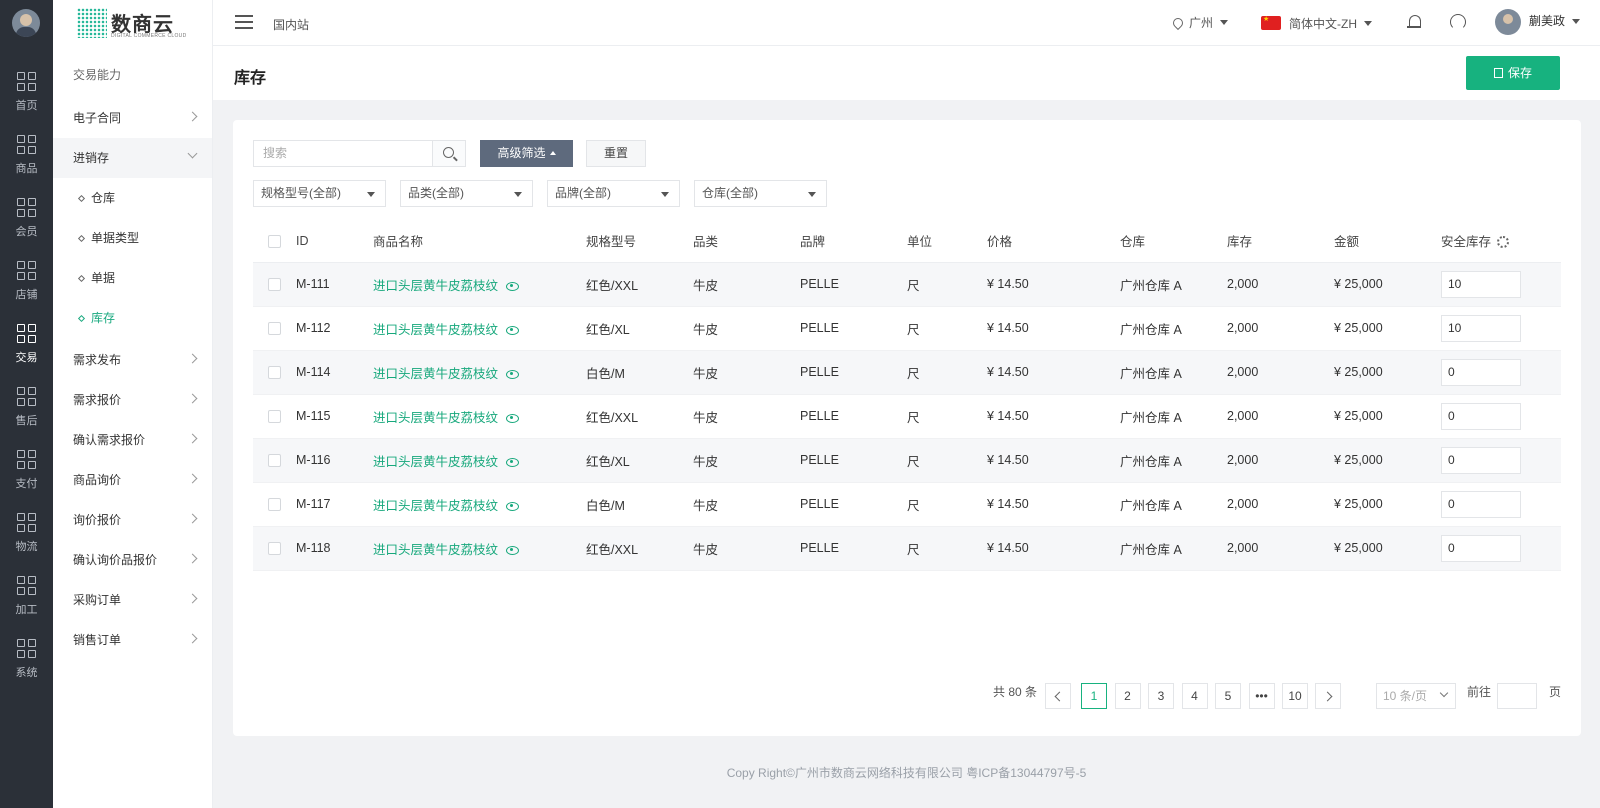  I want to click on user-menu: 蒯美政, so click(1538, 22).